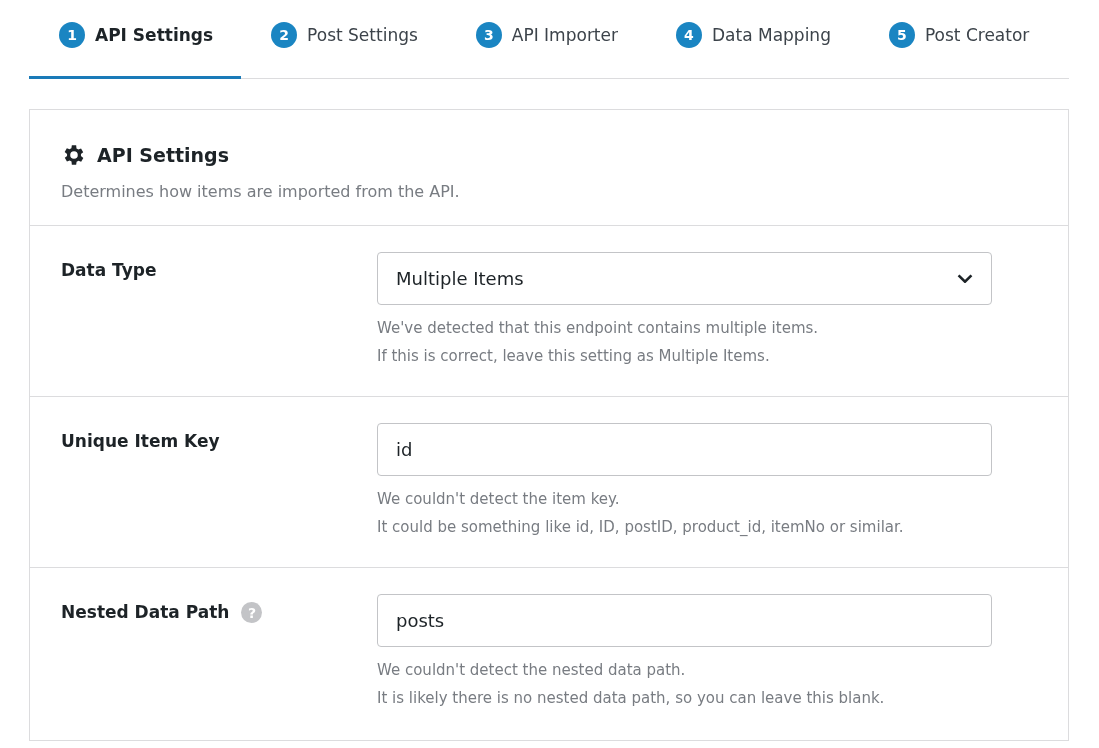 The height and width of the screenshot is (748, 1099). I want to click on step-tab-label: API Importer, so click(564, 35).